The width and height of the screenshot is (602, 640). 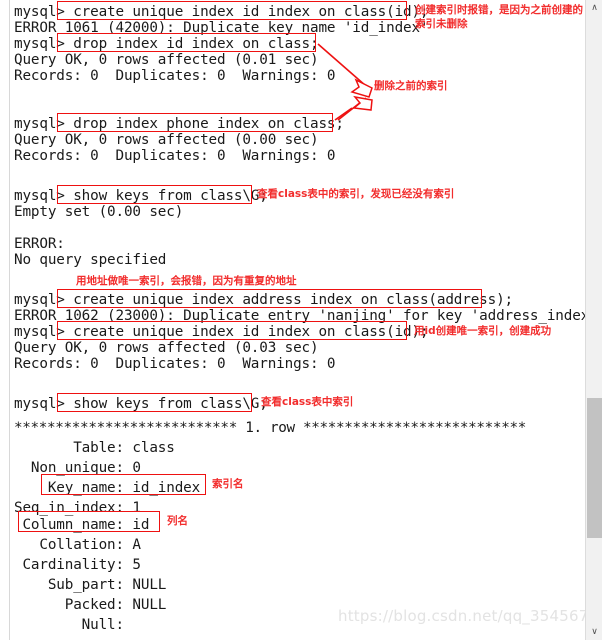 What do you see at coordinates (77, 545) in the screenshot?
I see `console-line: Collation: A` at bounding box center [77, 545].